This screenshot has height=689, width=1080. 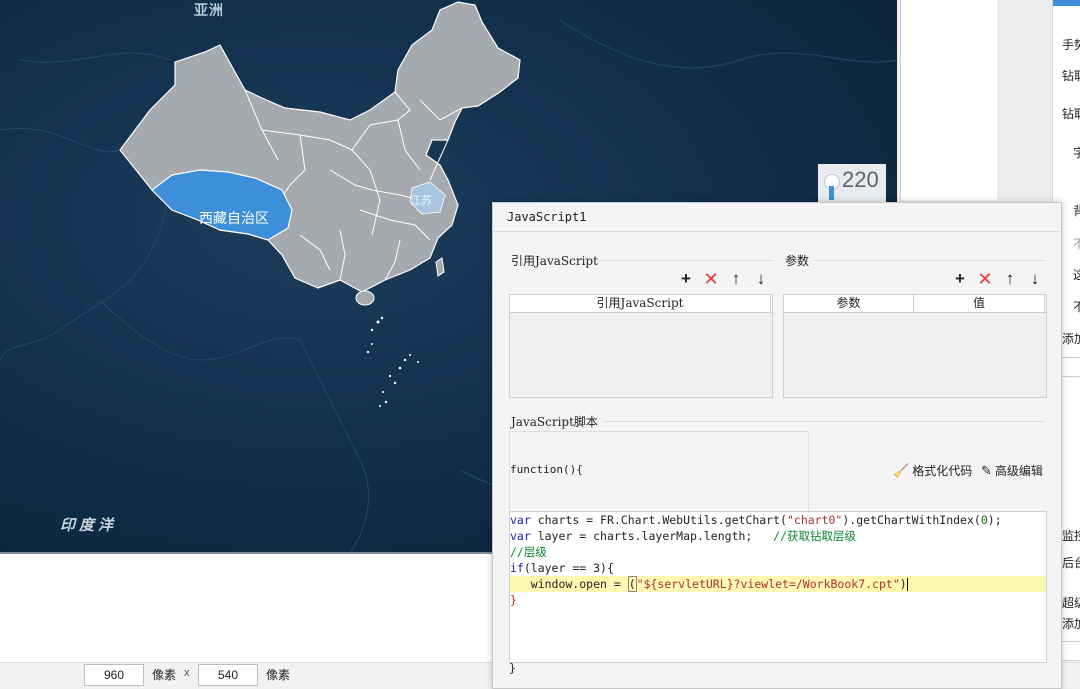 What do you see at coordinates (985, 279) in the screenshot?
I see `delete-param-button: ✕` at bounding box center [985, 279].